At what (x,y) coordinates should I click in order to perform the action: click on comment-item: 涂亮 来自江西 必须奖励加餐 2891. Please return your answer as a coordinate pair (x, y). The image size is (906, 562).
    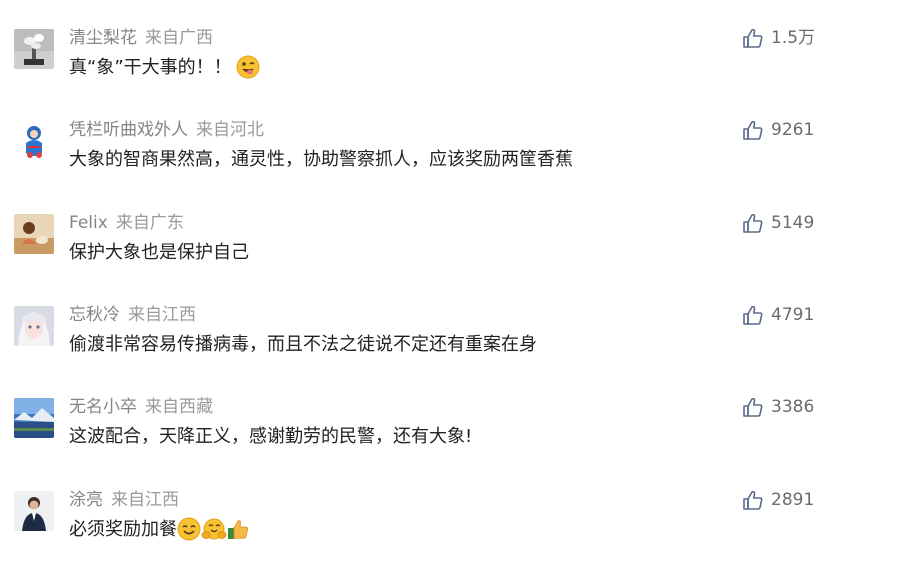
    Looking at the image, I should click on (453, 502).